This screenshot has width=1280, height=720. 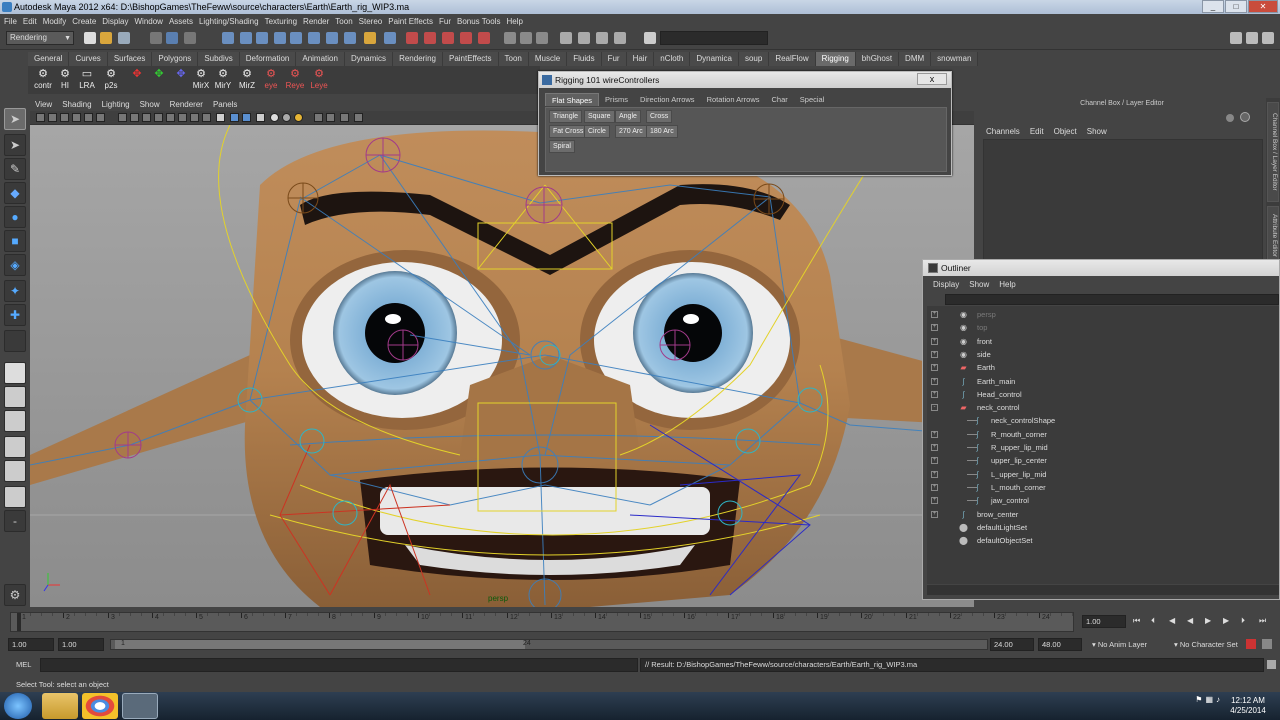 I want to click on current-frame-field: 1.00, so click(x=1104, y=621).